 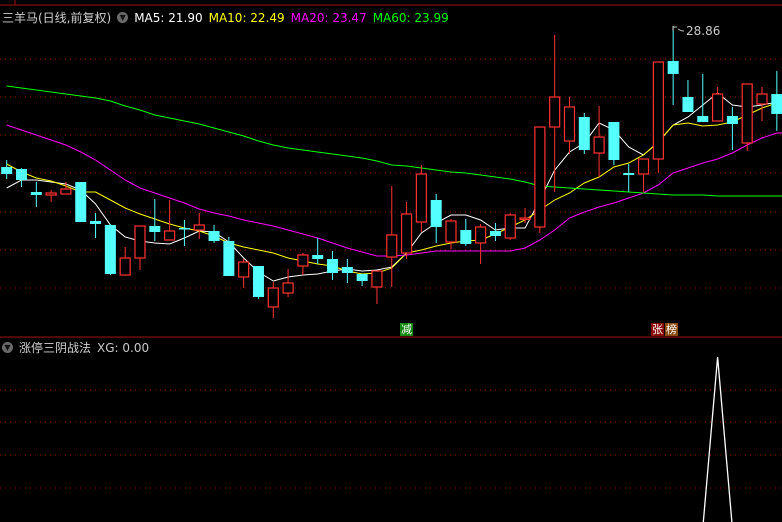 What do you see at coordinates (55, 347) in the screenshot?
I see `indicator-title: 涨停三阴战法` at bounding box center [55, 347].